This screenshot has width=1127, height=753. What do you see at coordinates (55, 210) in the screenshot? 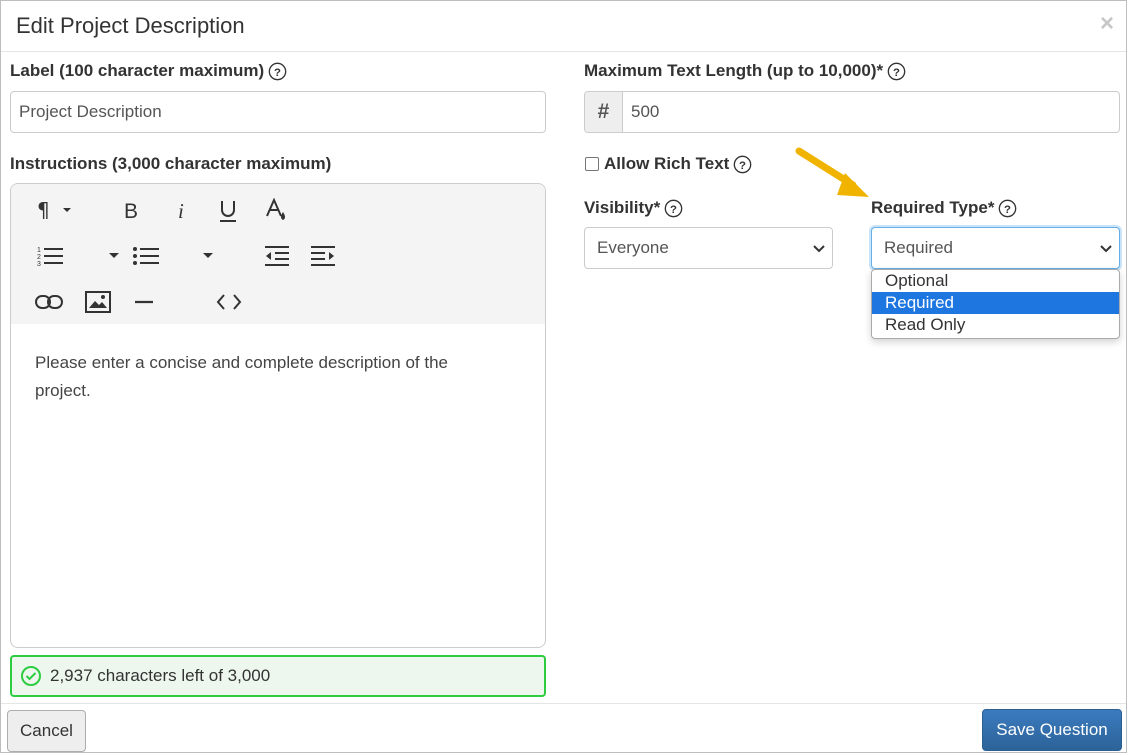
I see `paragraph-icon: ¶` at bounding box center [55, 210].